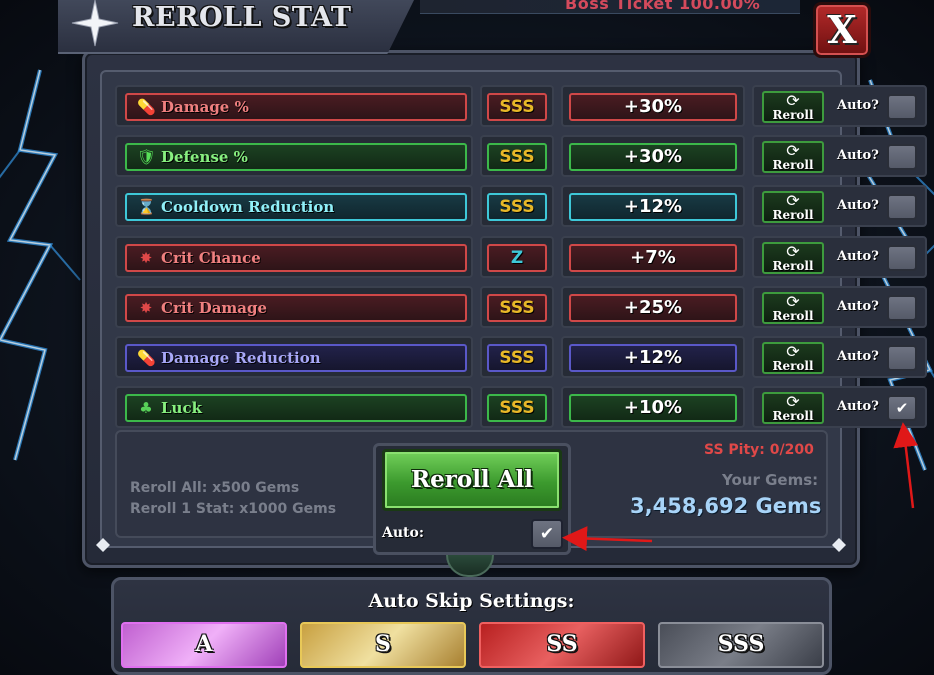 Image resolution: width=934 pixels, height=675 pixels. I want to click on close-icon: X, so click(842, 29).